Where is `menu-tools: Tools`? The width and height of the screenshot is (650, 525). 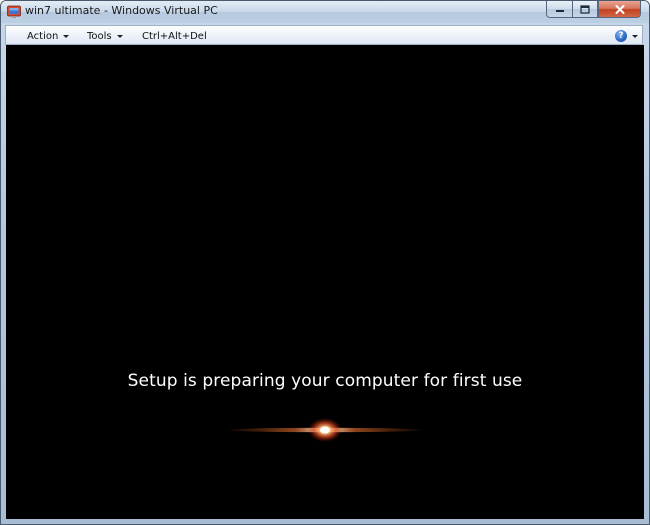 menu-tools: Tools is located at coordinates (105, 36).